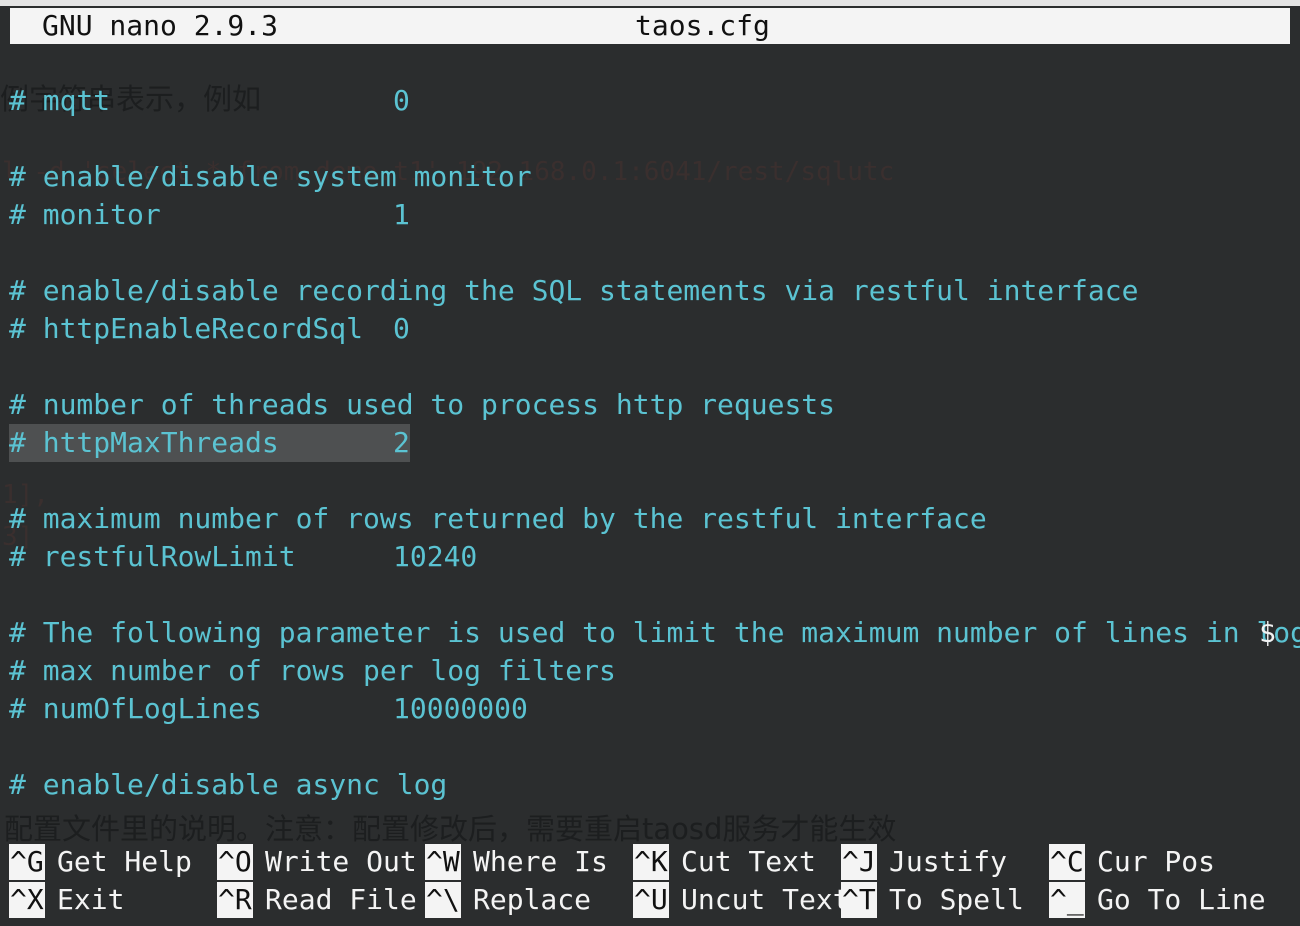  I want to click on shortcut-justify: ^J Justify, so click(961, 862).